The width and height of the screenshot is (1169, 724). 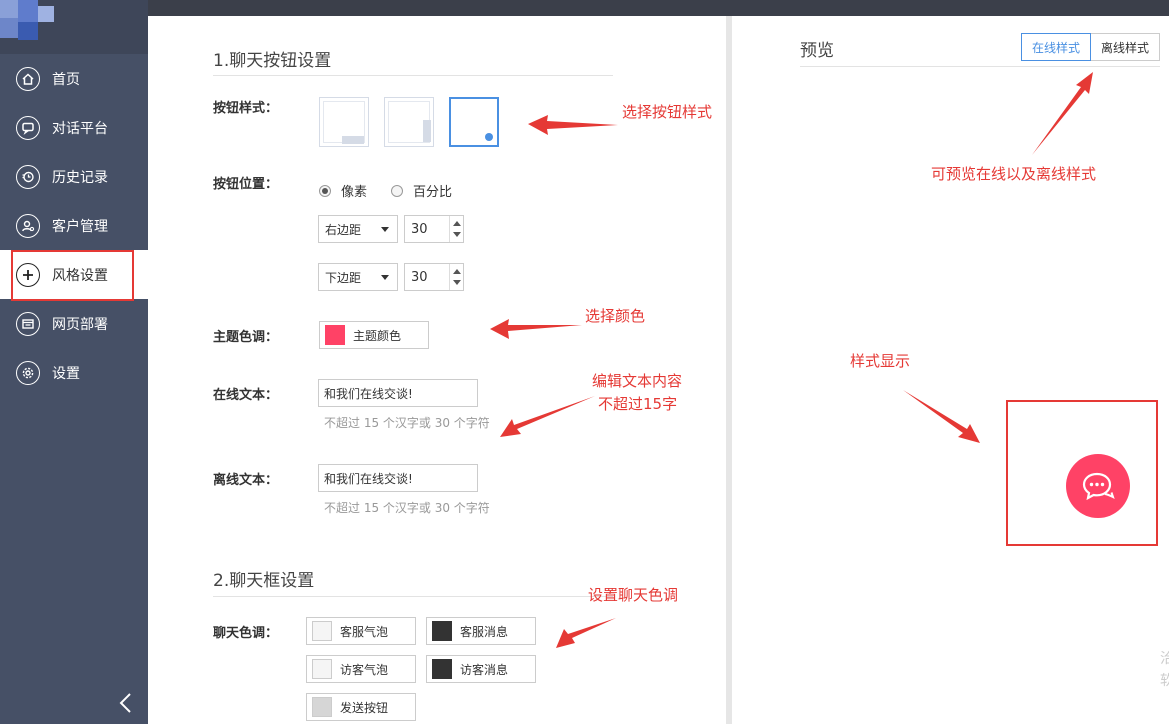 I want to click on agent-bubble-color-button: 客服气泡, so click(x=361, y=631).